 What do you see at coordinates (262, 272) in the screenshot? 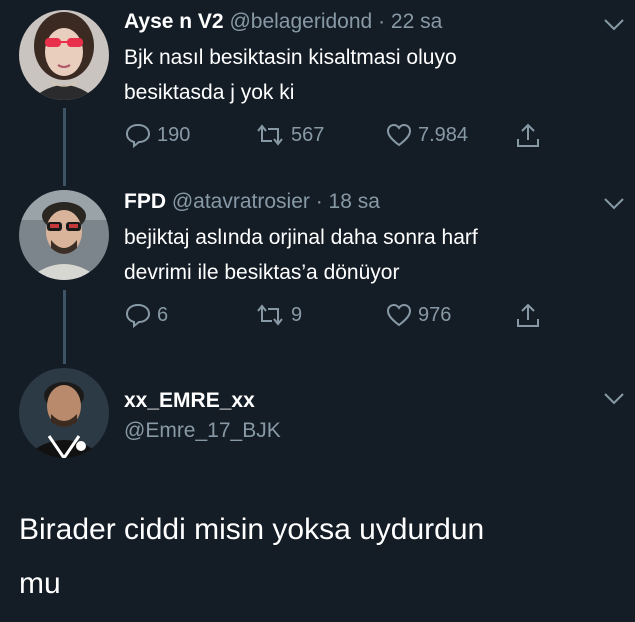
I see `tweet-text-line: devrimi ile besiktas’a dönüyor` at bounding box center [262, 272].